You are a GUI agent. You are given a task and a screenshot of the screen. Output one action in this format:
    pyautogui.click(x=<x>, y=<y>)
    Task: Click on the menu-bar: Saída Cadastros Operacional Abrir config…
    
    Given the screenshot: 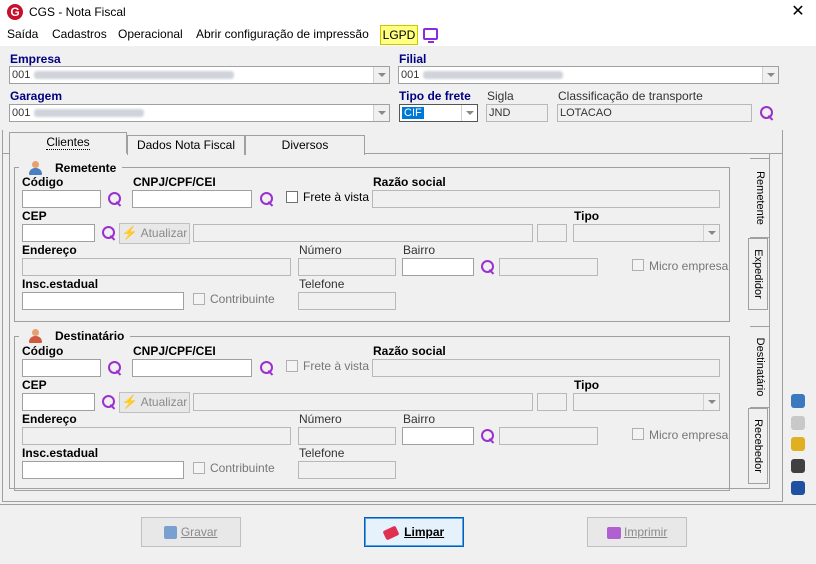 What is the action you would take?
    pyautogui.click(x=408, y=35)
    